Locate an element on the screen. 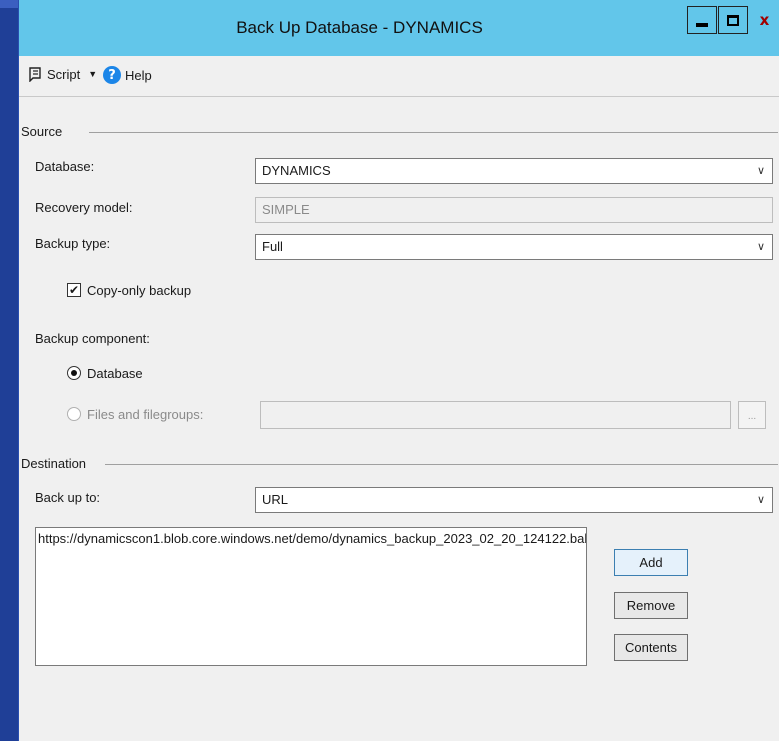 This screenshot has height=741, width=779. title-bar: Back Up Database - DYNAMICS x is located at coordinates (399, 28).